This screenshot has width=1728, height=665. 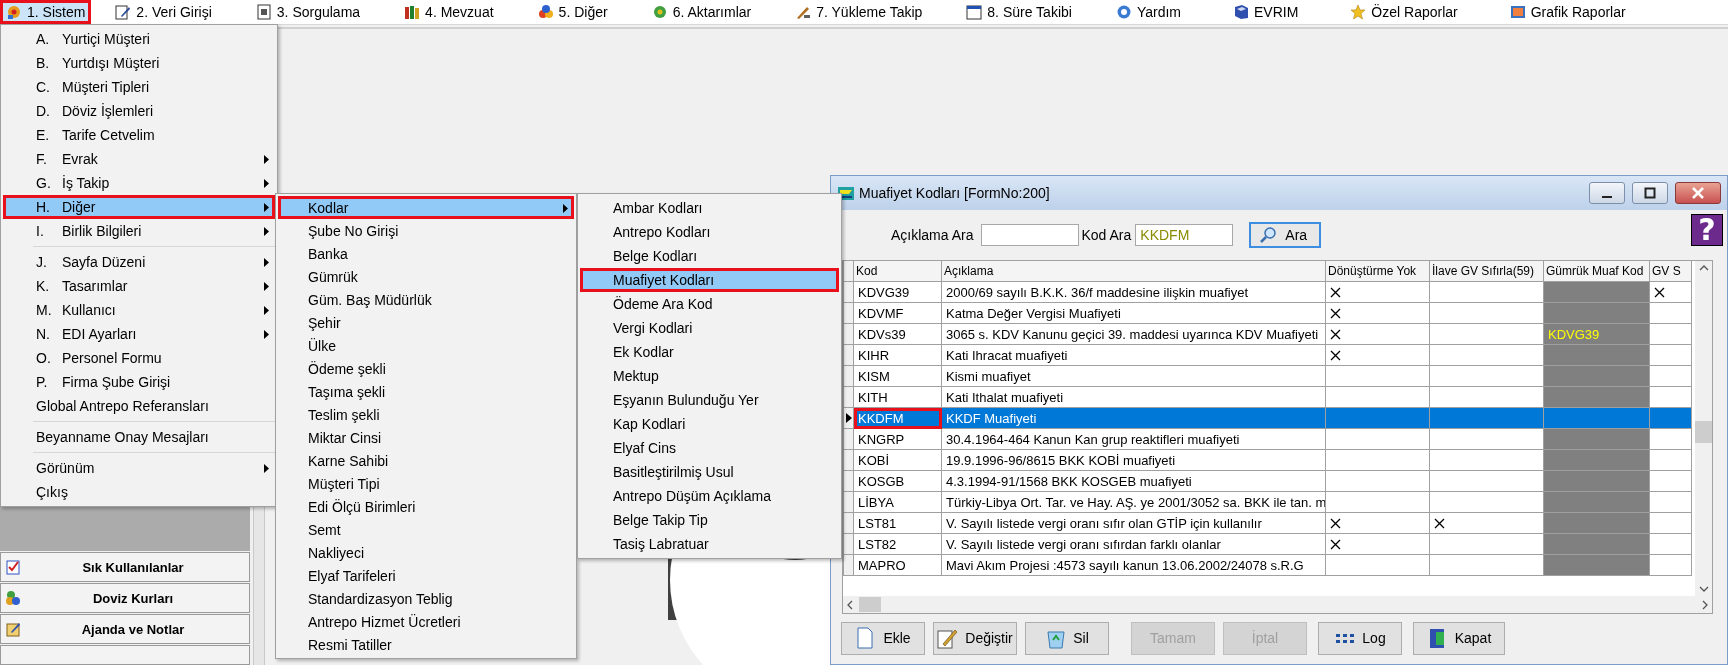 I want to click on menu-item: Semt, so click(x=426, y=529).